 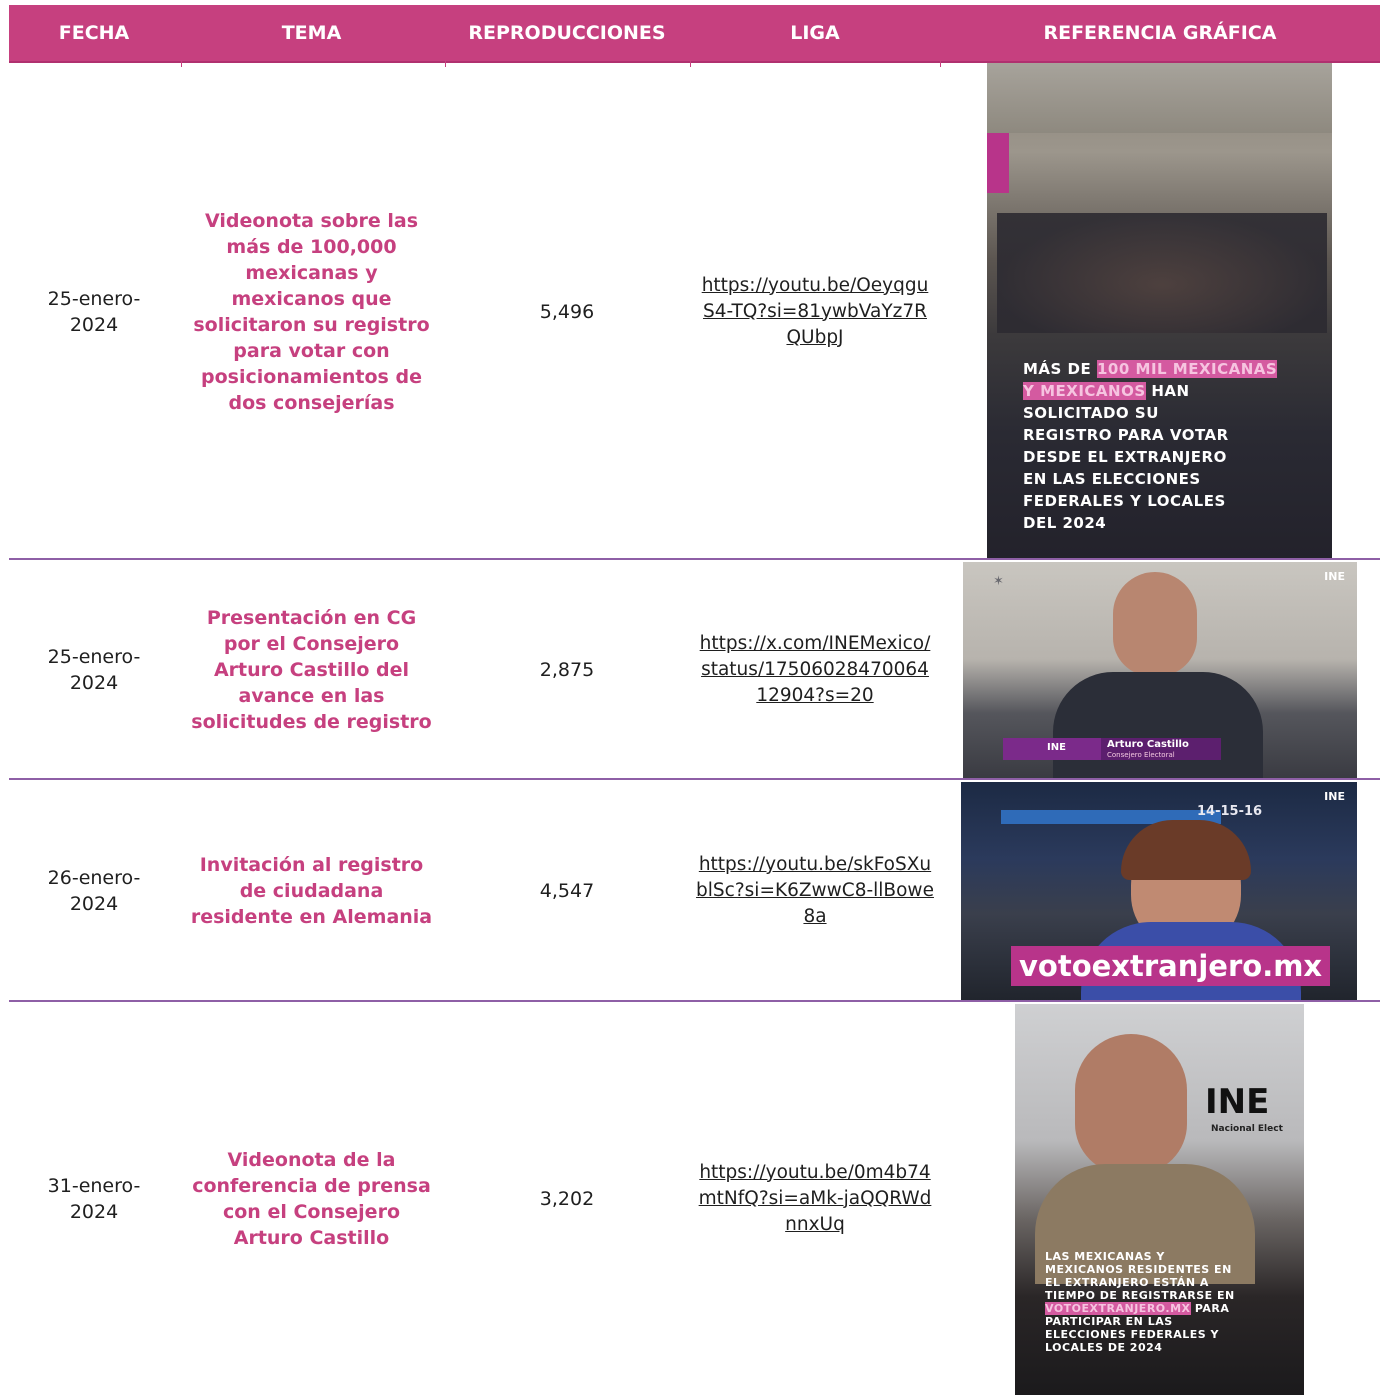 What do you see at coordinates (1132, 1334) in the screenshot?
I see `caption-line: ELECCIONES FEDERALES Y` at bounding box center [1132, 1334].